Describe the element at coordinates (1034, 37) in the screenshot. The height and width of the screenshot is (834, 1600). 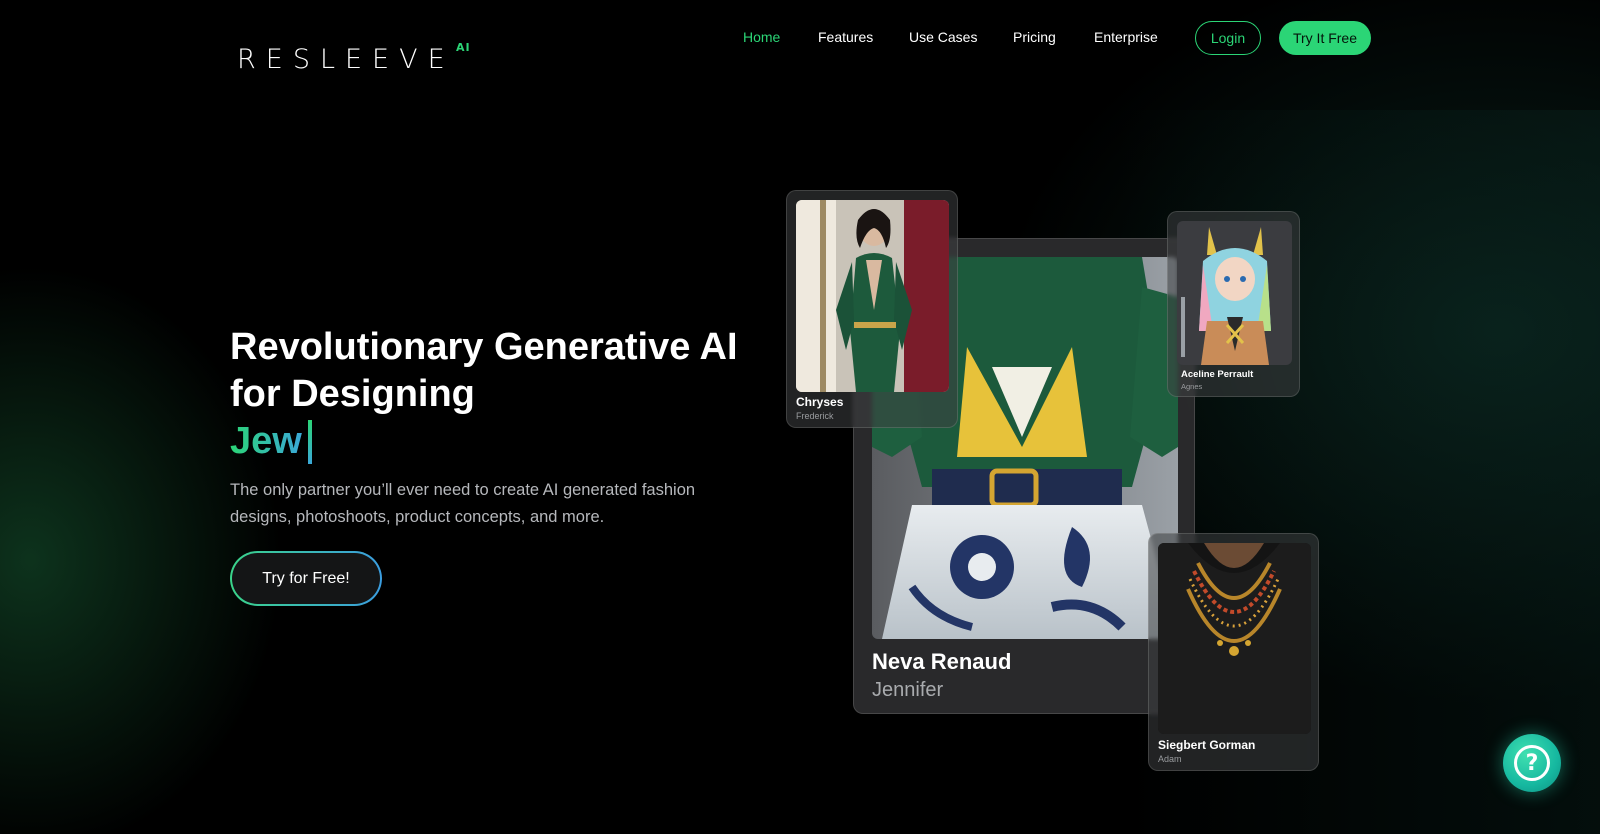
I see `nav-pricing: Pricing` at that location.